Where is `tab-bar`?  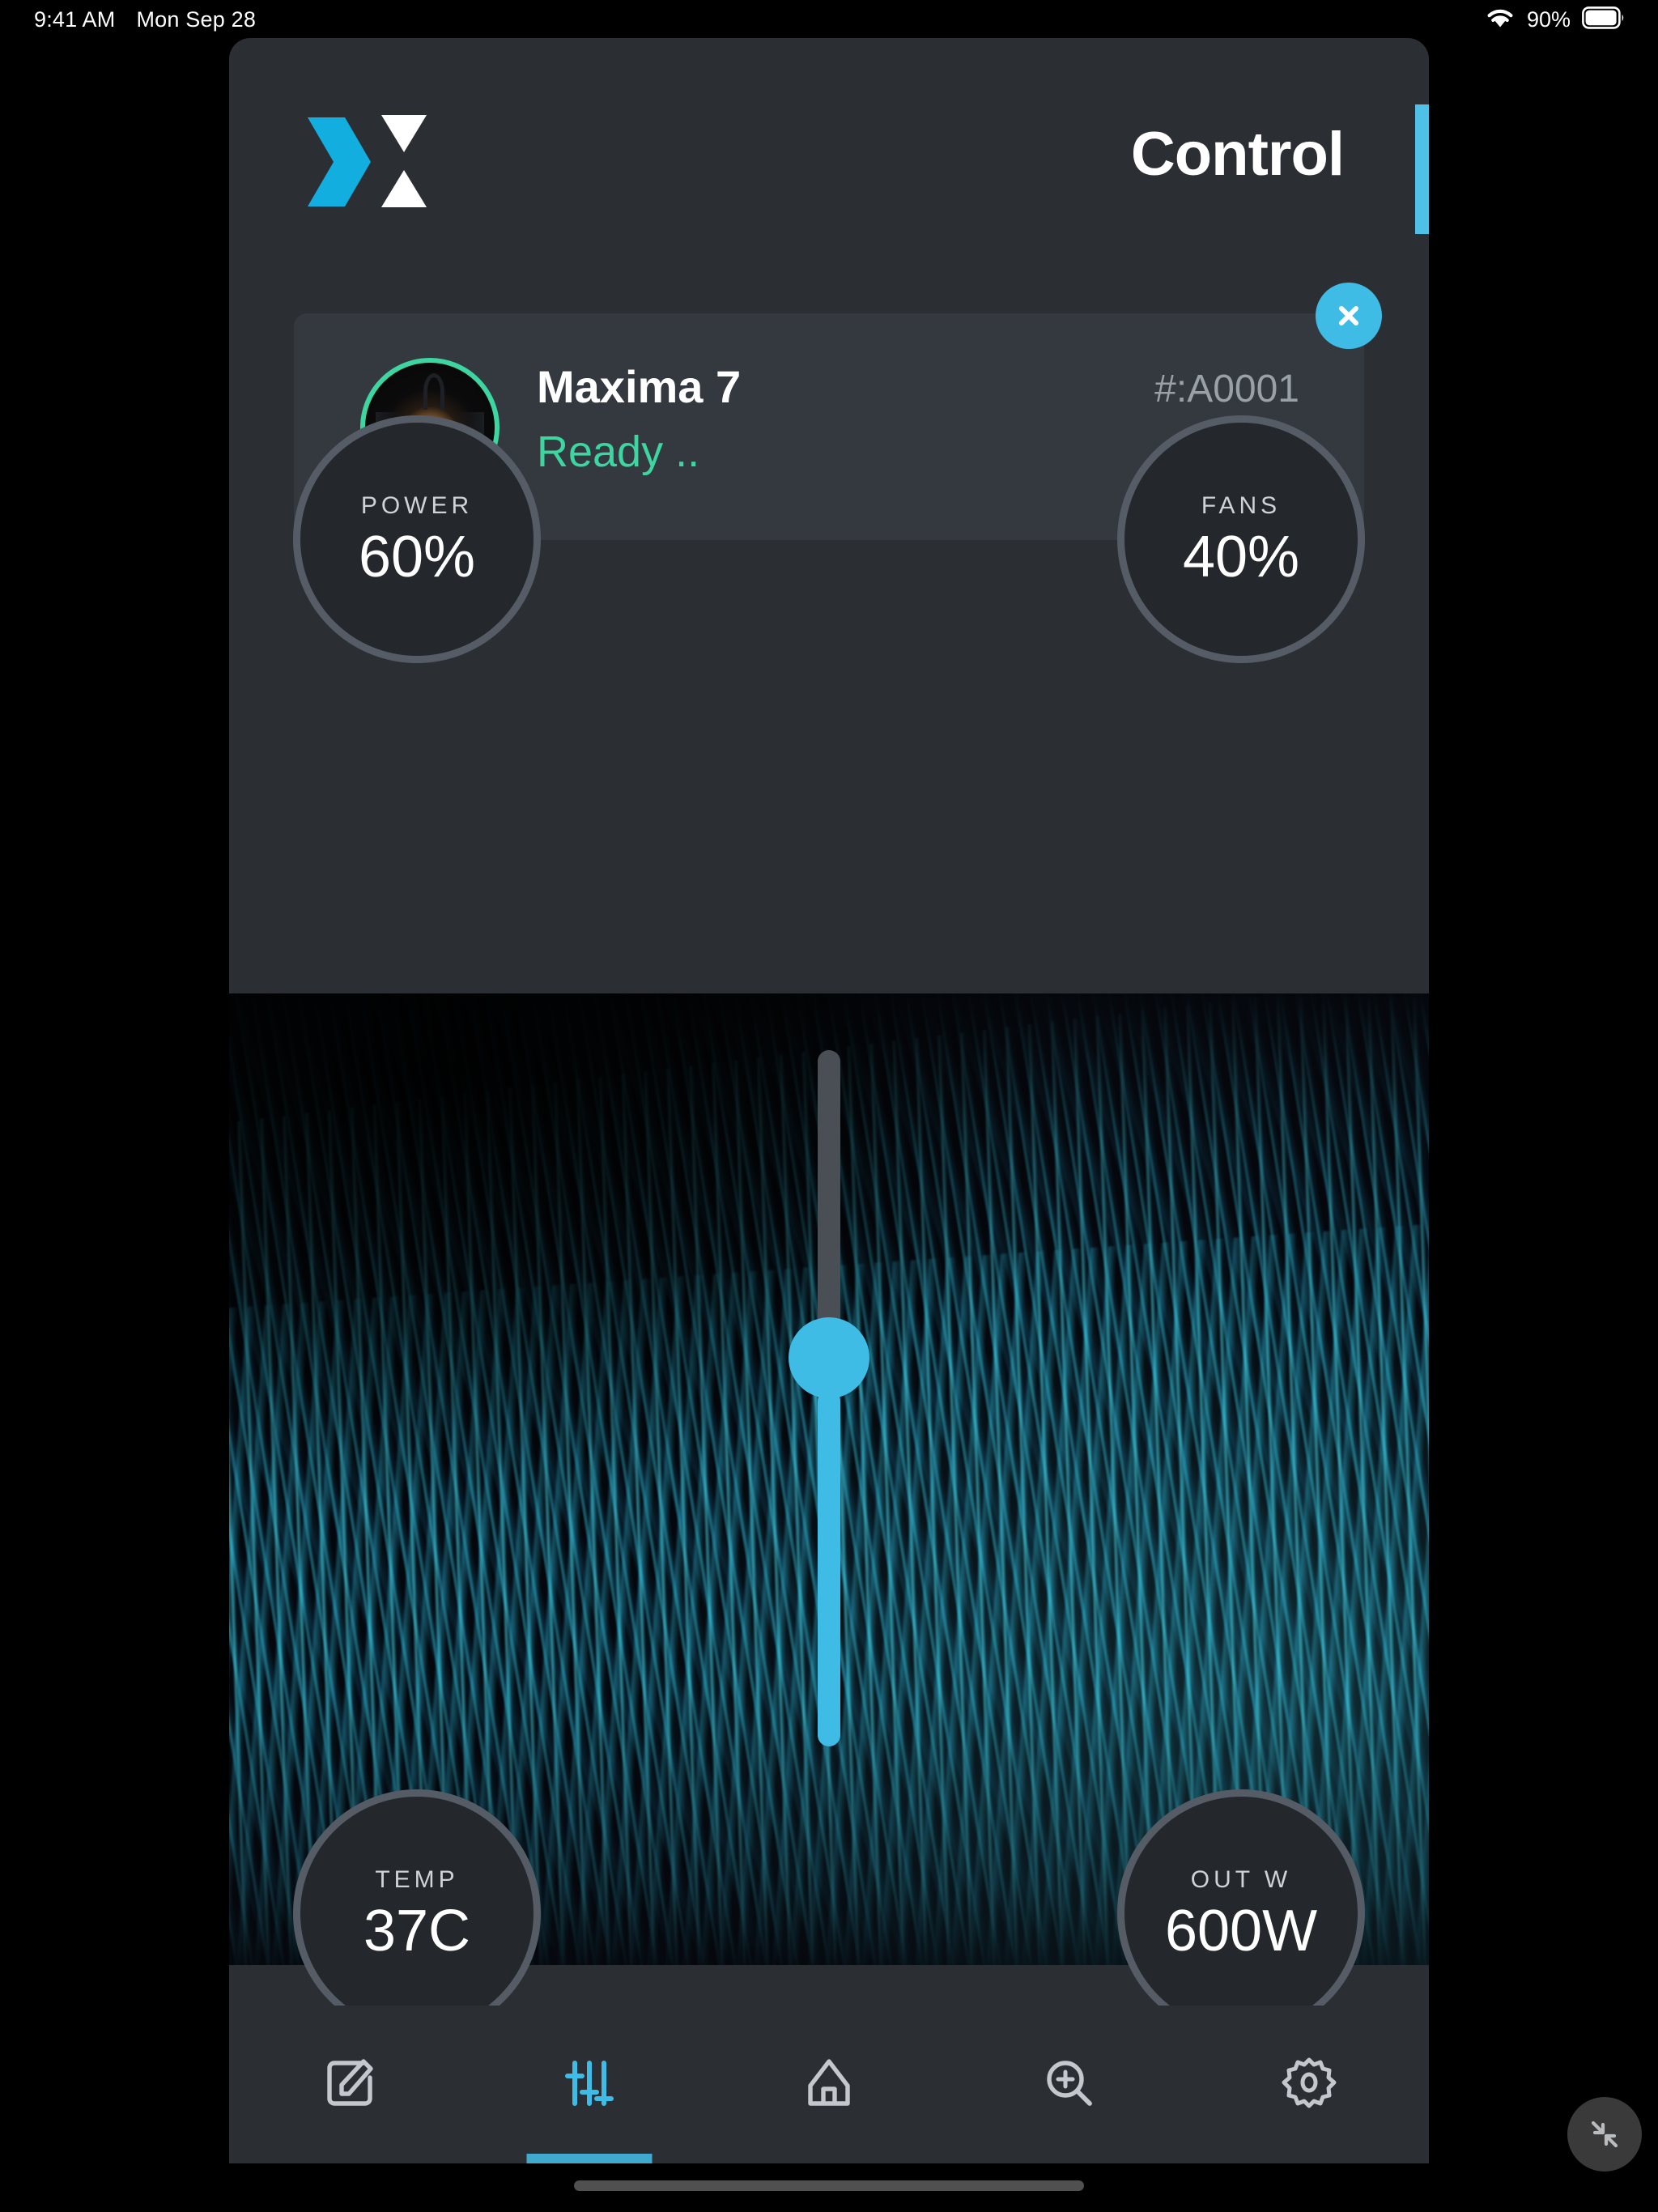
tab-bar is located at coordinates (829, 2084).